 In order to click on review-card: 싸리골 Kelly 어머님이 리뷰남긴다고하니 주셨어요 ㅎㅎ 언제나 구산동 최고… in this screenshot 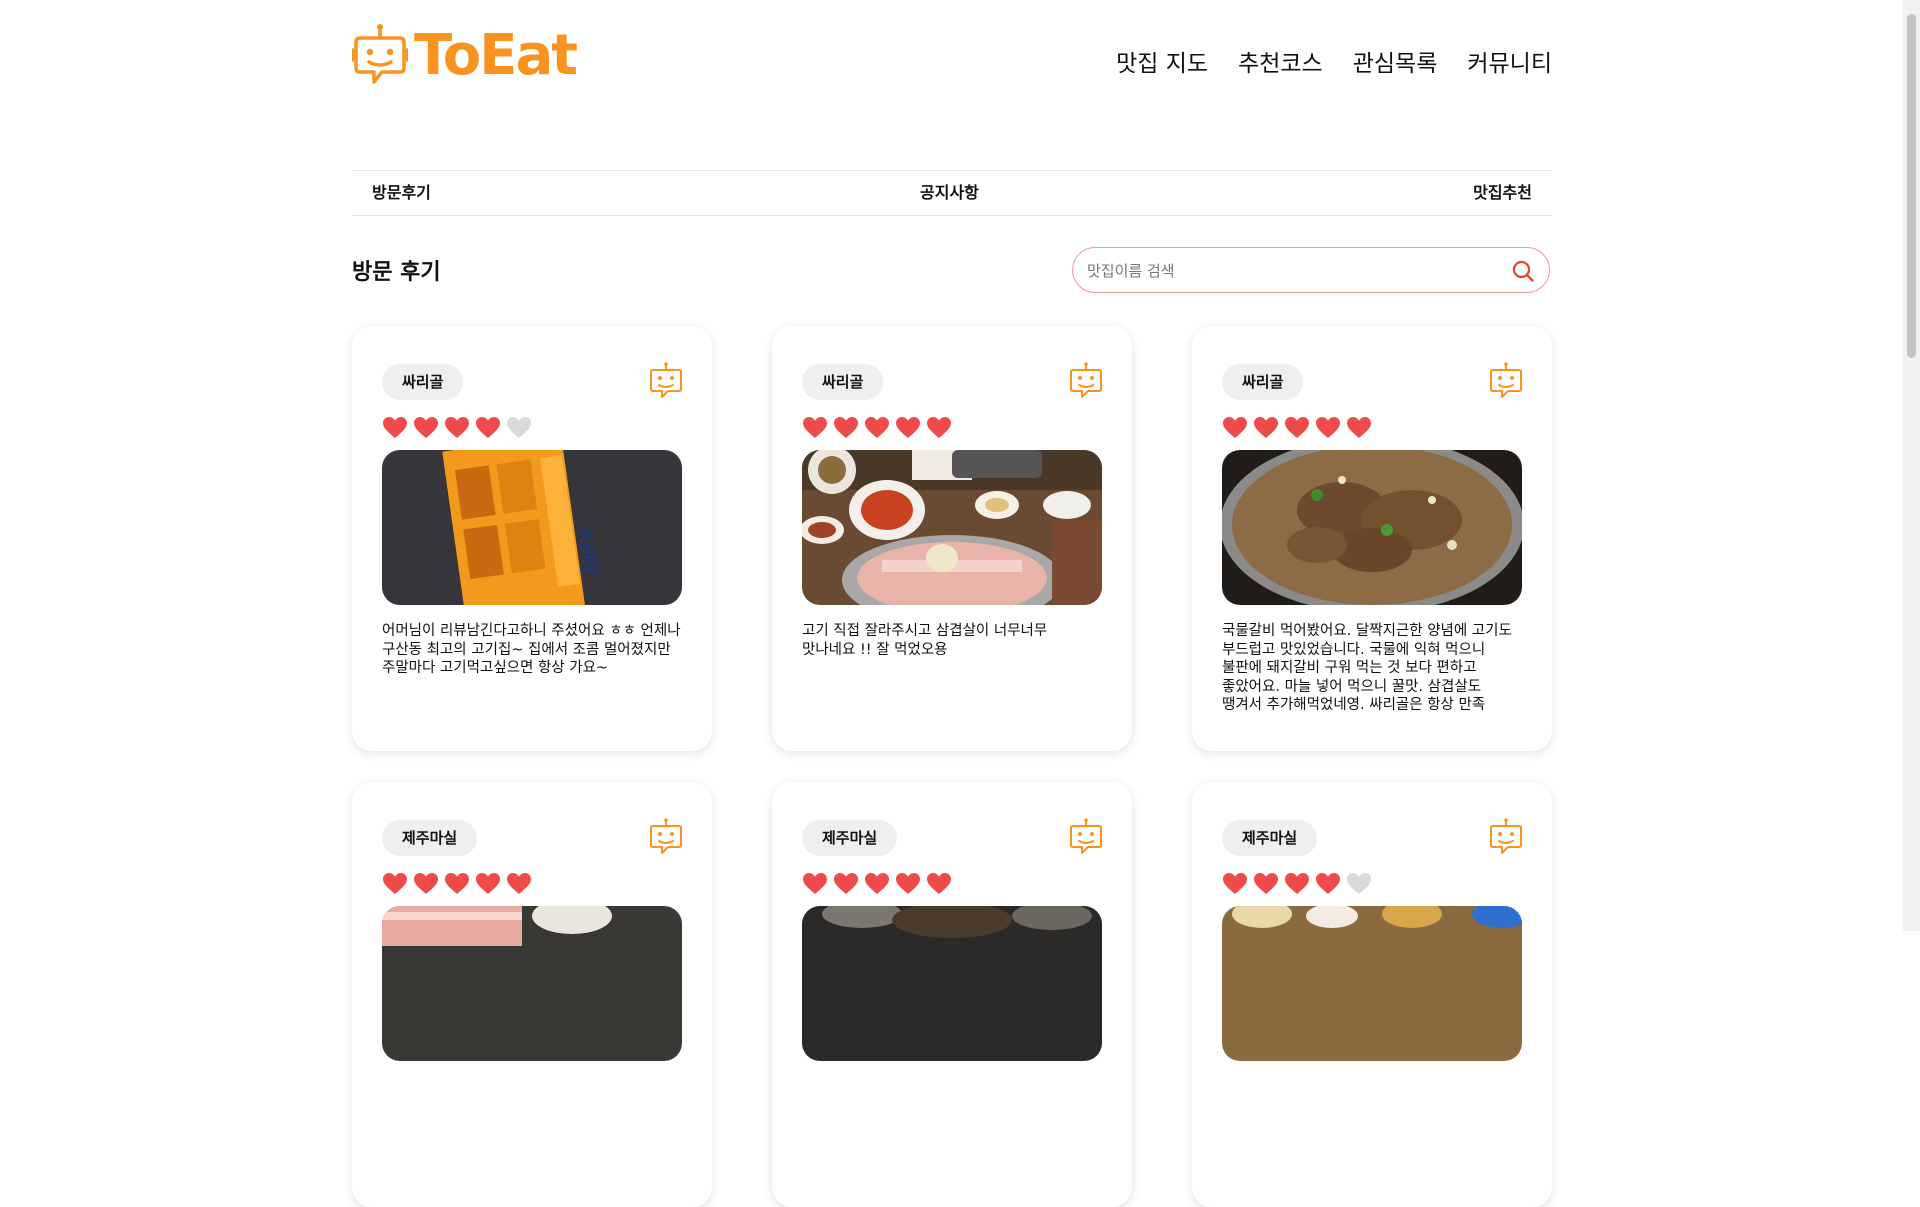, I will do `click(532, 538)`.